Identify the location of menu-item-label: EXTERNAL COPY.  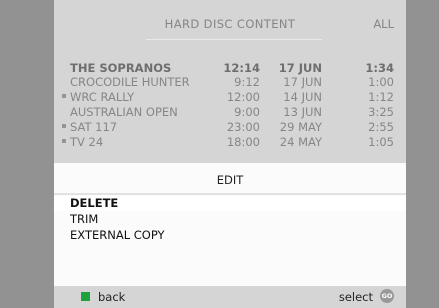
(117, 235).